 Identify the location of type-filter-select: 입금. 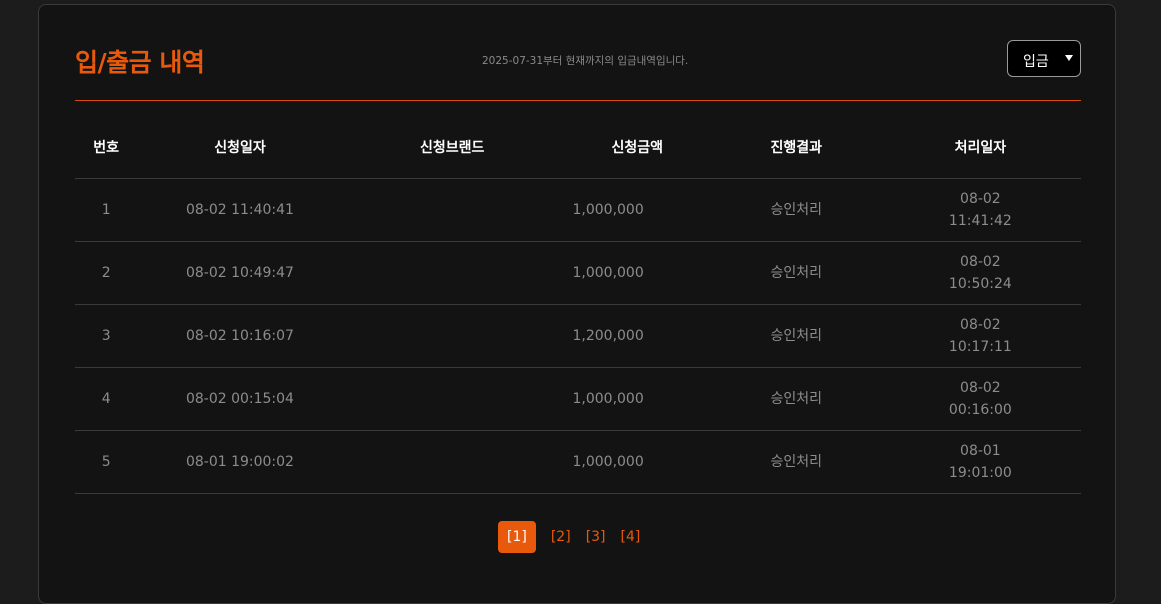
(1044, 58).